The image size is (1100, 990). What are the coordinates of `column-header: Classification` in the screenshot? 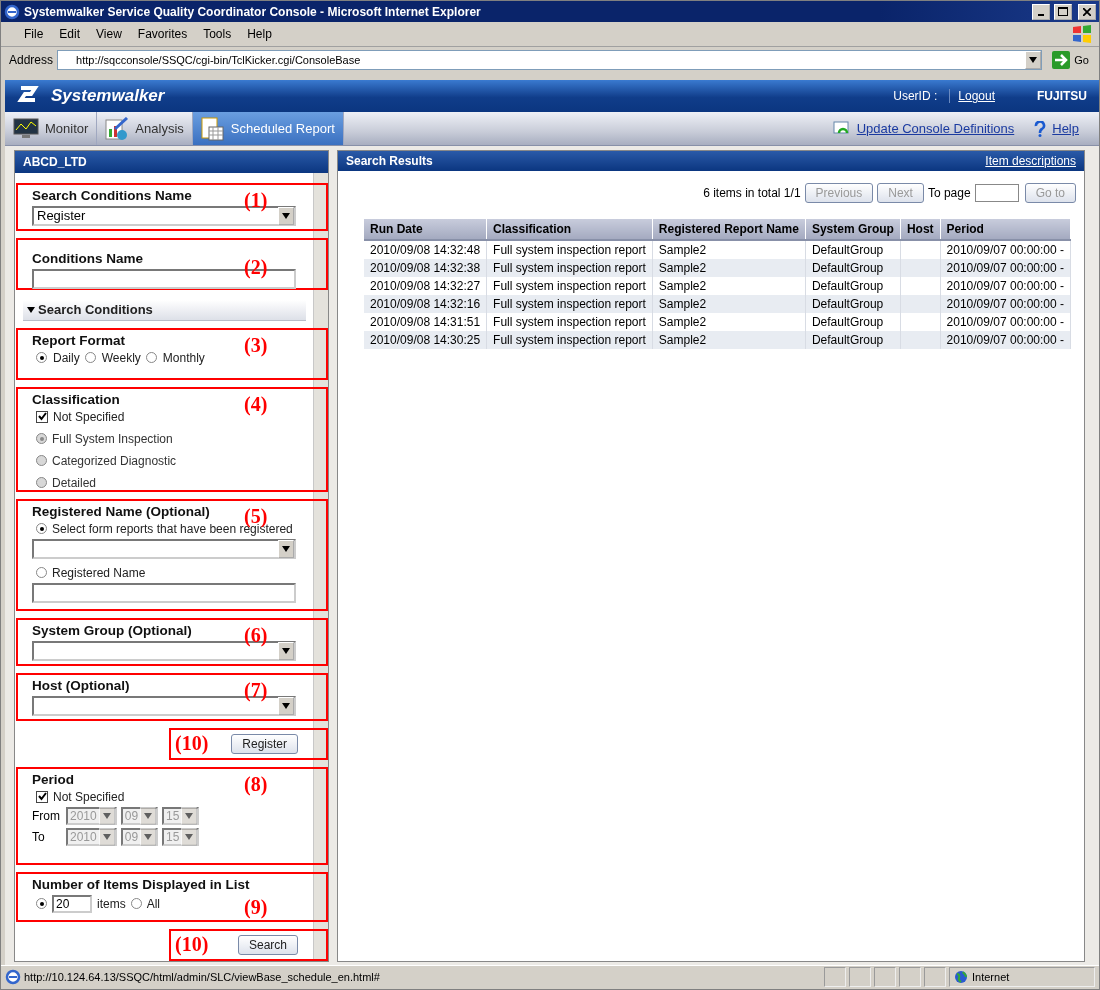 It's located at (569, 229).